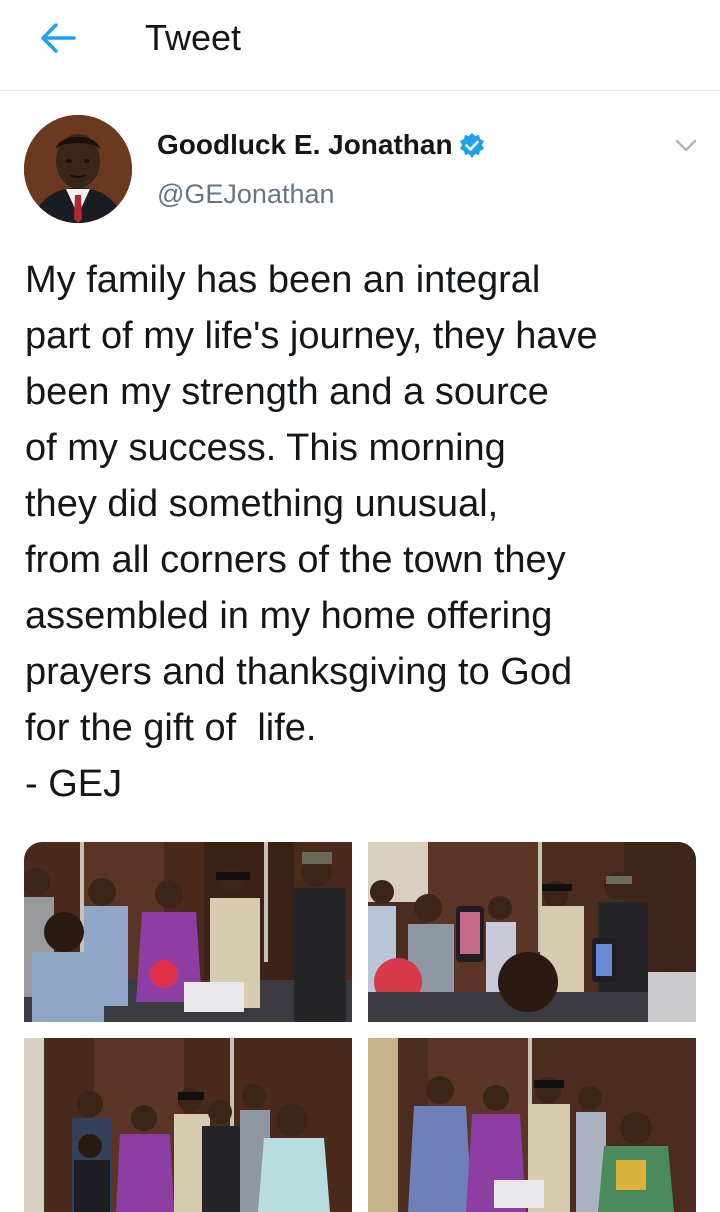  What do you see at coordinates (360, 45) in the screenshot?
I see `top-bar: Tweet` at bounding box center [360, 45].